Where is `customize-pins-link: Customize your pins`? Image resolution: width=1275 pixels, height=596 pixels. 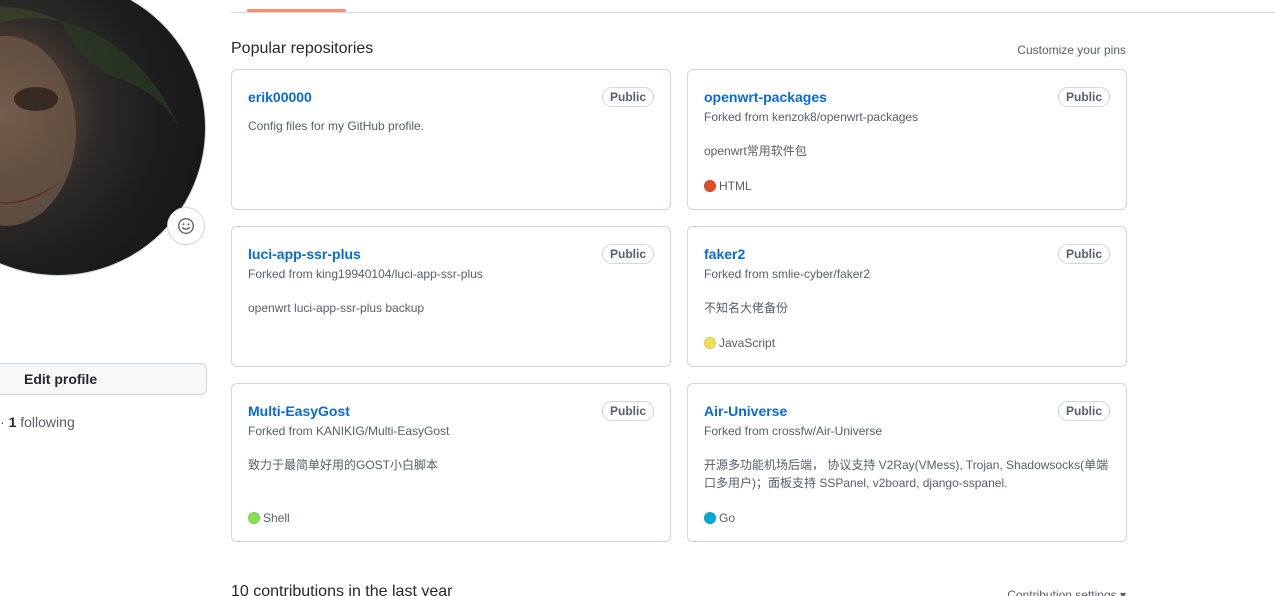
customize-pins-link: Customize your pins is located at coordinates (1071, 50).